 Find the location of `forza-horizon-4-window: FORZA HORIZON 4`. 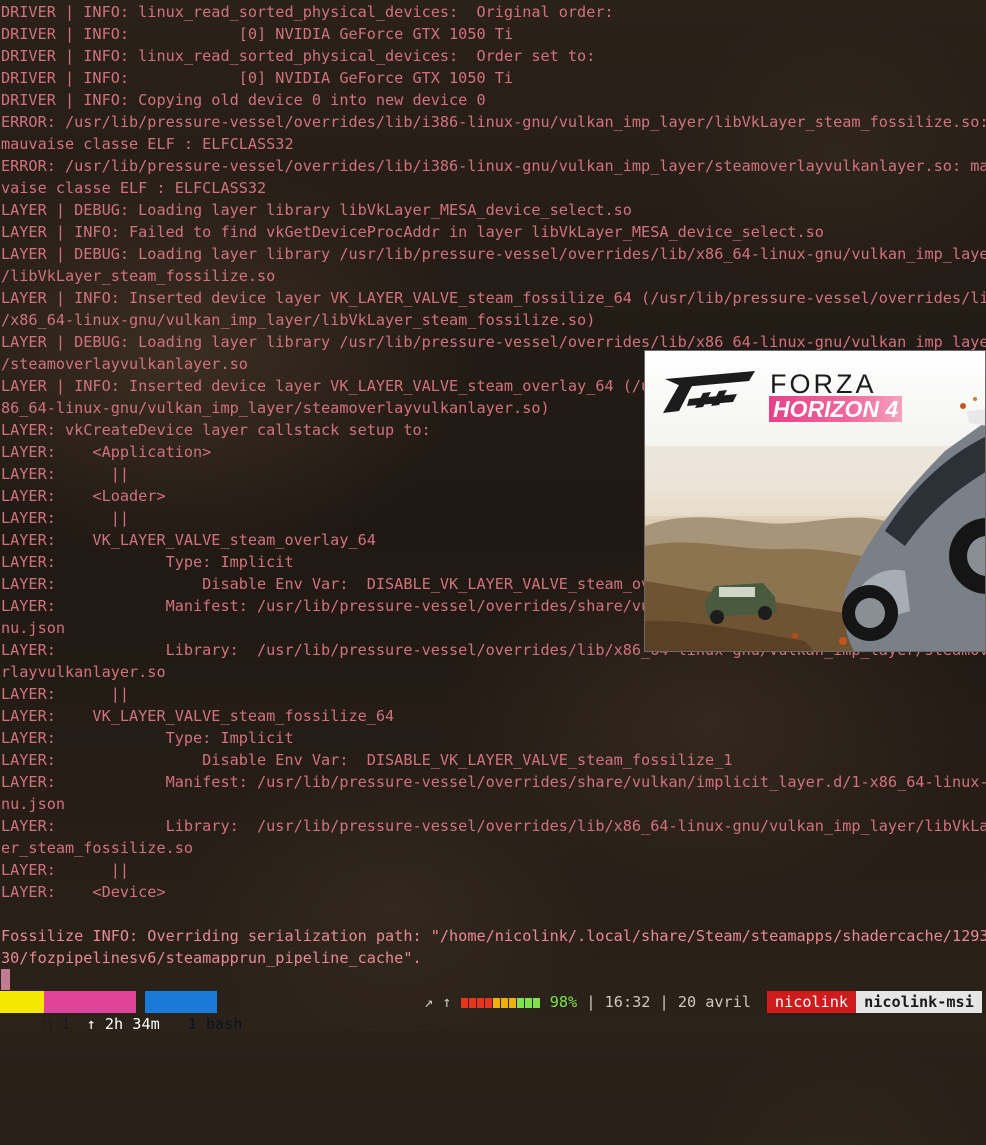

forza-horizon-4-window: FORZA HORIZON 4 is located at coordinates (815, 501).